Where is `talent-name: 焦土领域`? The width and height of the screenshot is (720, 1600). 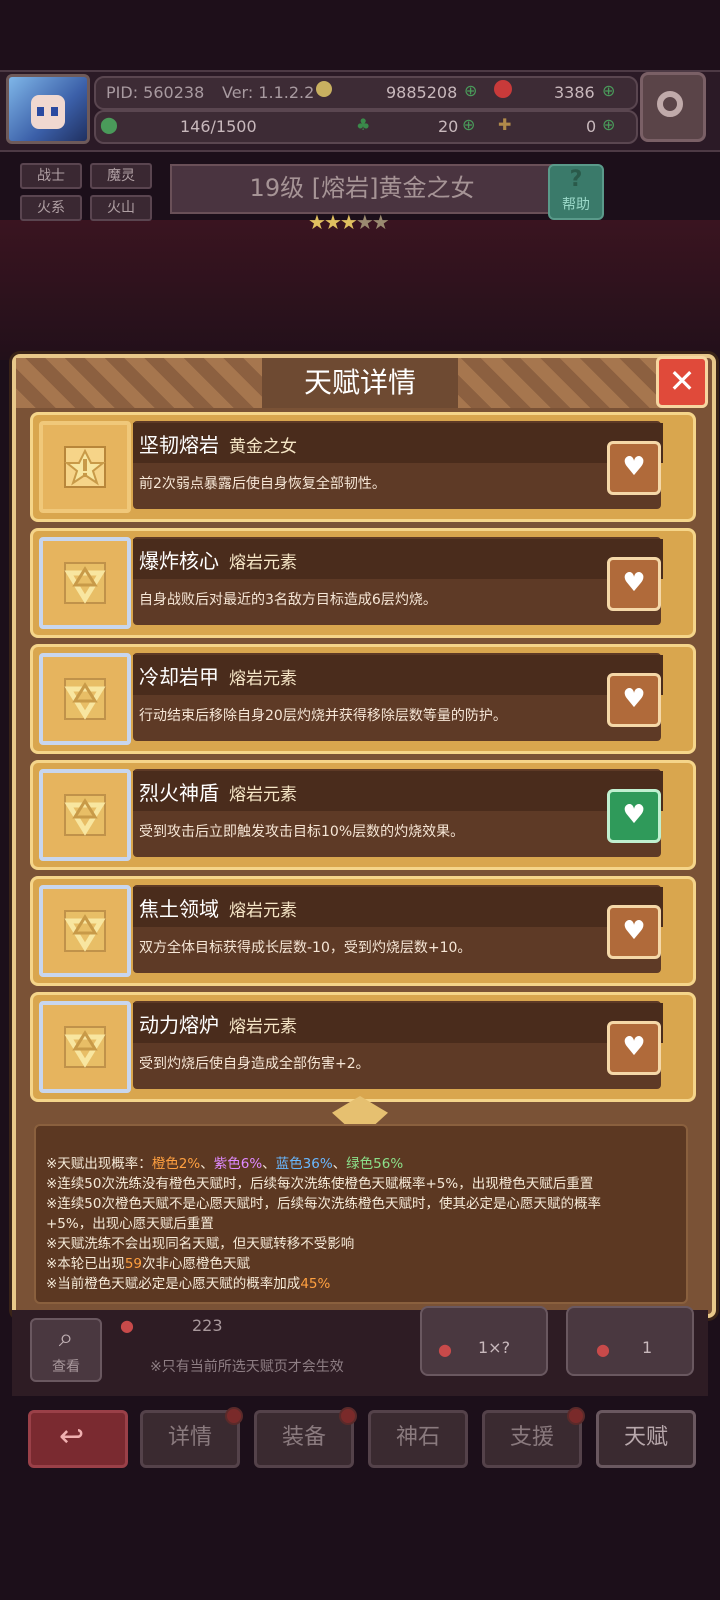 talent-name: 焦土领域 is located at coordinates (179, 909).